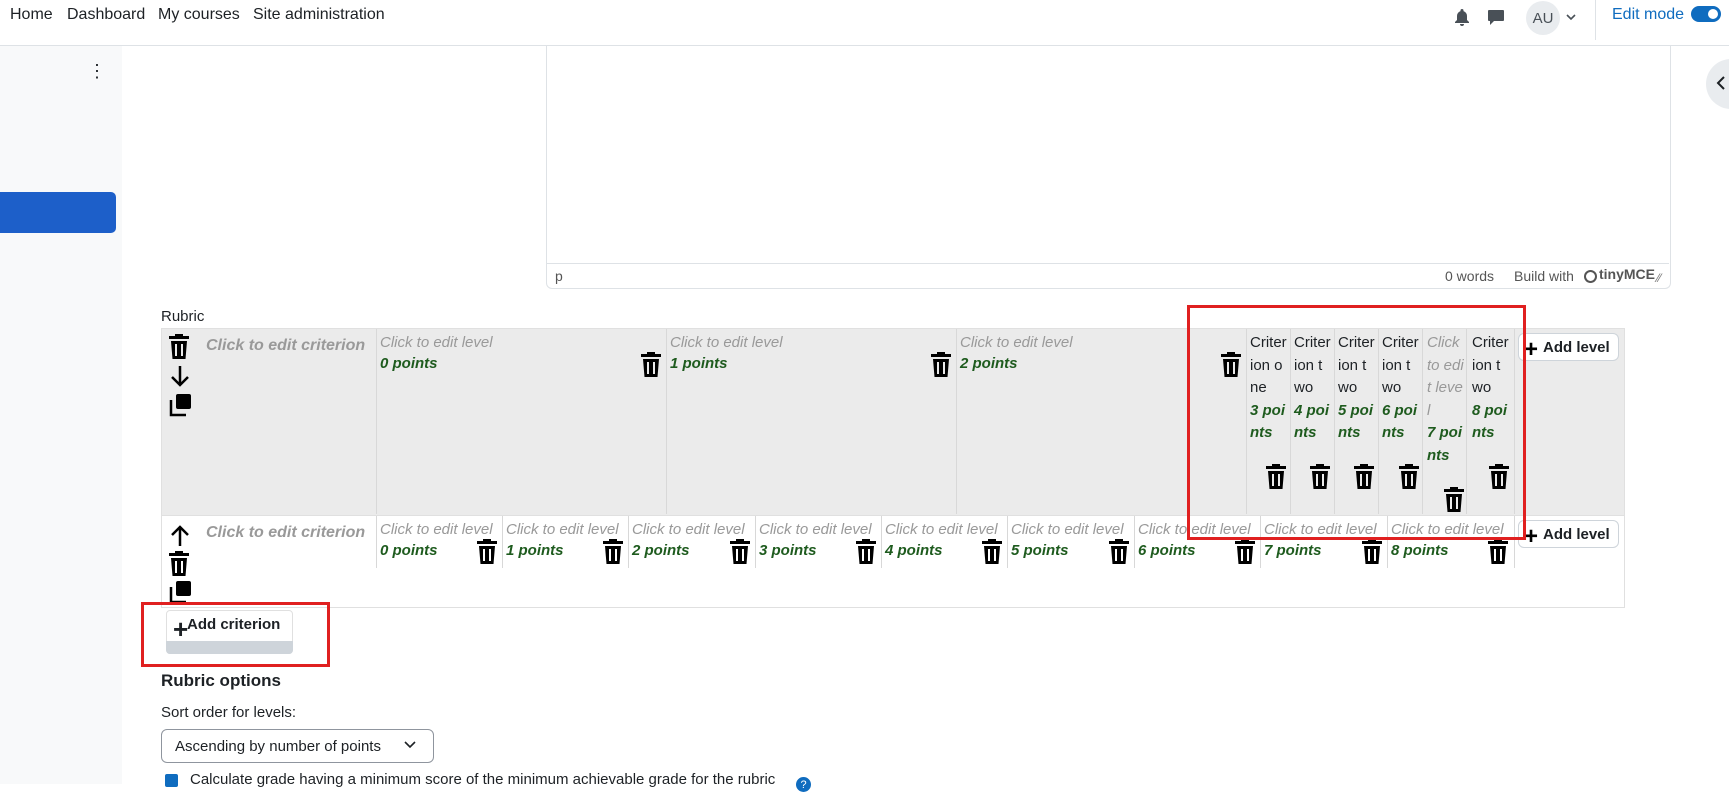  I want to click on calc-grade-checkbox, so click(171, 780).